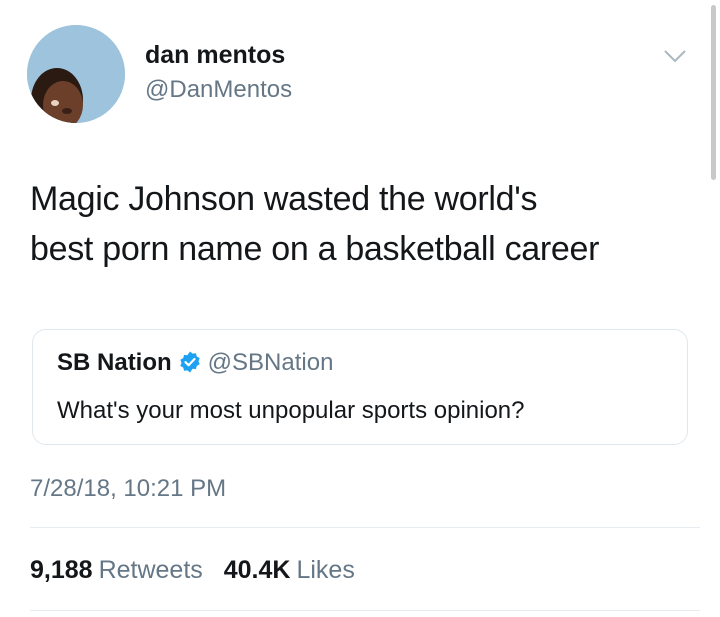 The width and height of the screenshot is (720, 617). I want to click on quoted-display-name: SB Nation, so click(114, 362).